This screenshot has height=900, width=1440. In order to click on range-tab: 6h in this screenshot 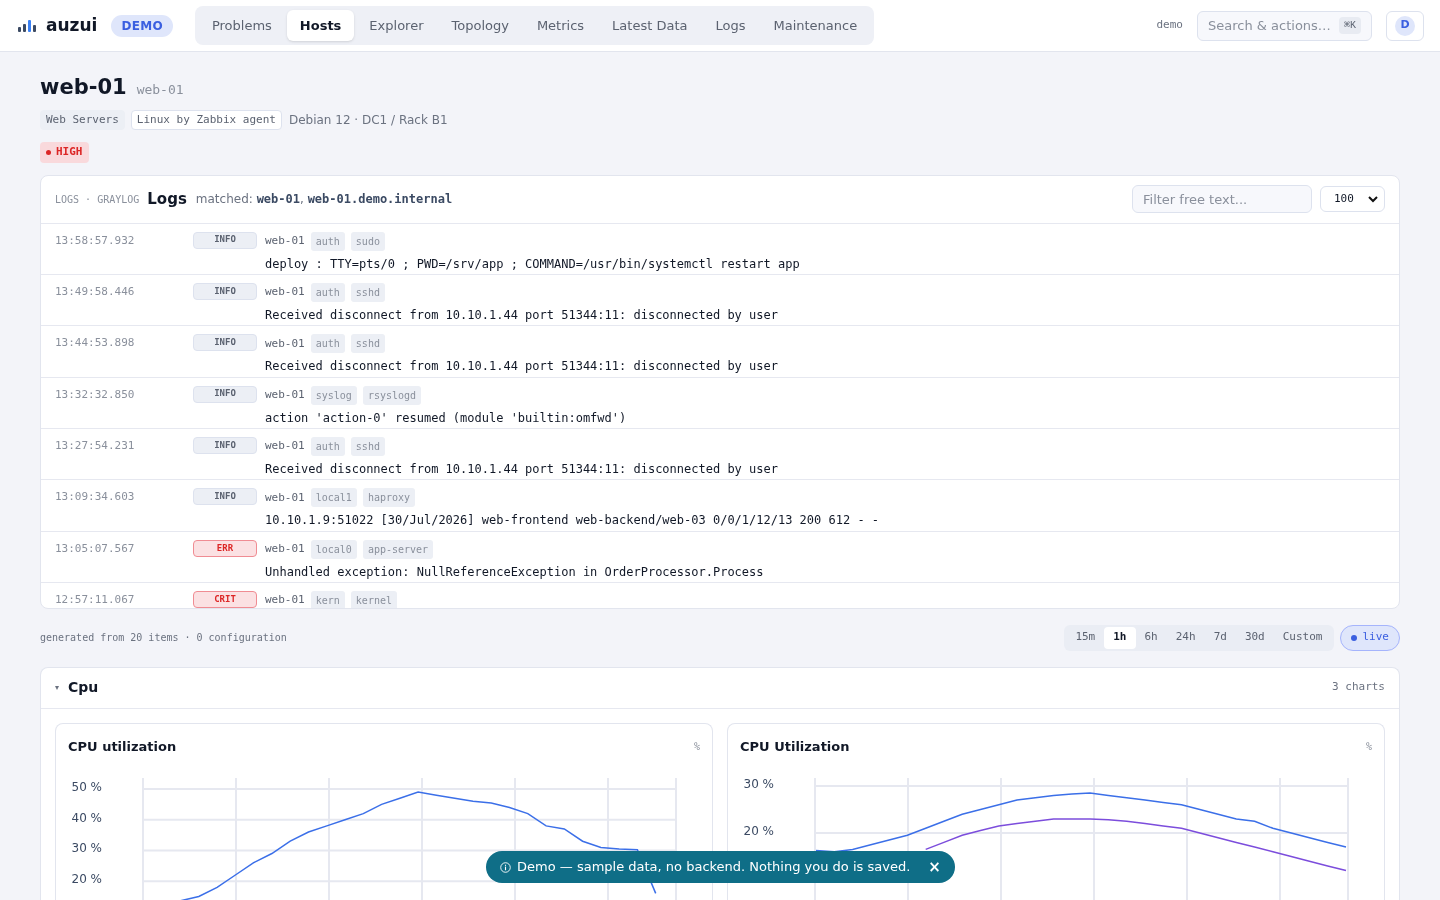, I will do `click(1151, 637)`.